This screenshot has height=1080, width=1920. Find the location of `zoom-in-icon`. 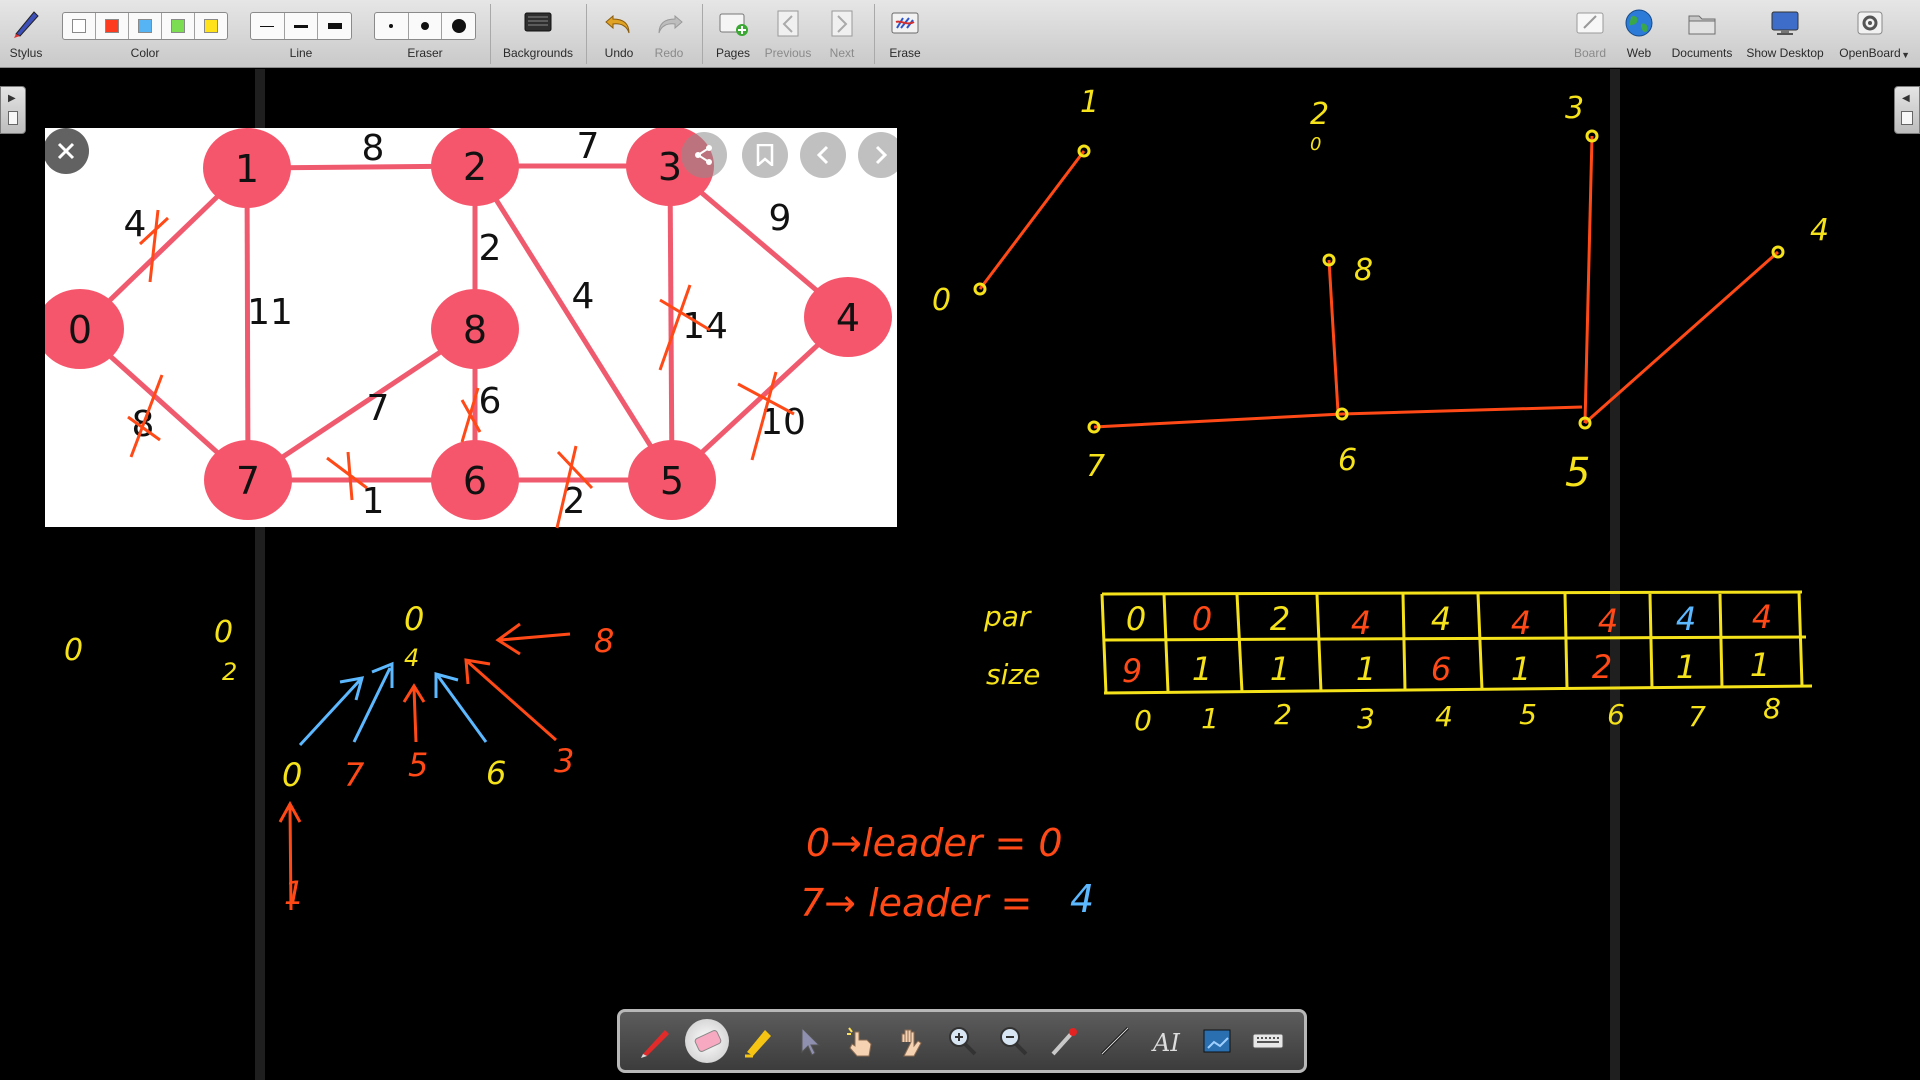

zoom-in-icon is located at coordinates (962, 1041).